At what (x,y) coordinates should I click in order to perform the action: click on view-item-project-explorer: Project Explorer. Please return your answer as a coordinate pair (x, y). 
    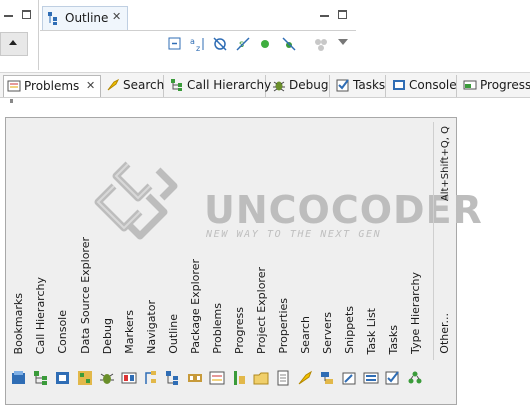
    Looking at the image, I should click on (261, 310).